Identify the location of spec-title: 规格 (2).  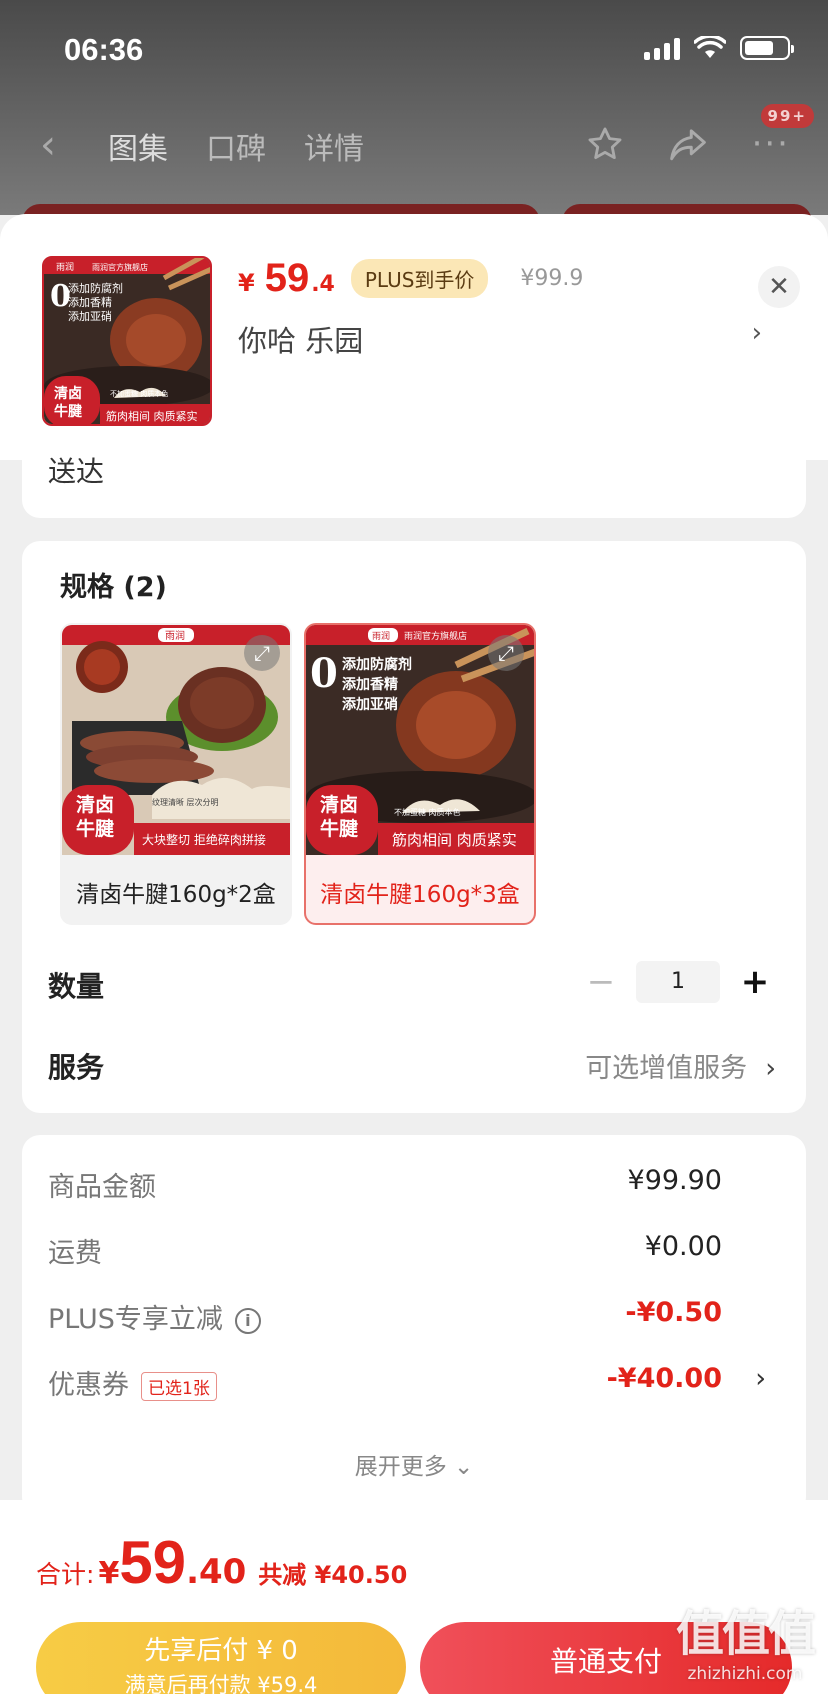
(113, 587).